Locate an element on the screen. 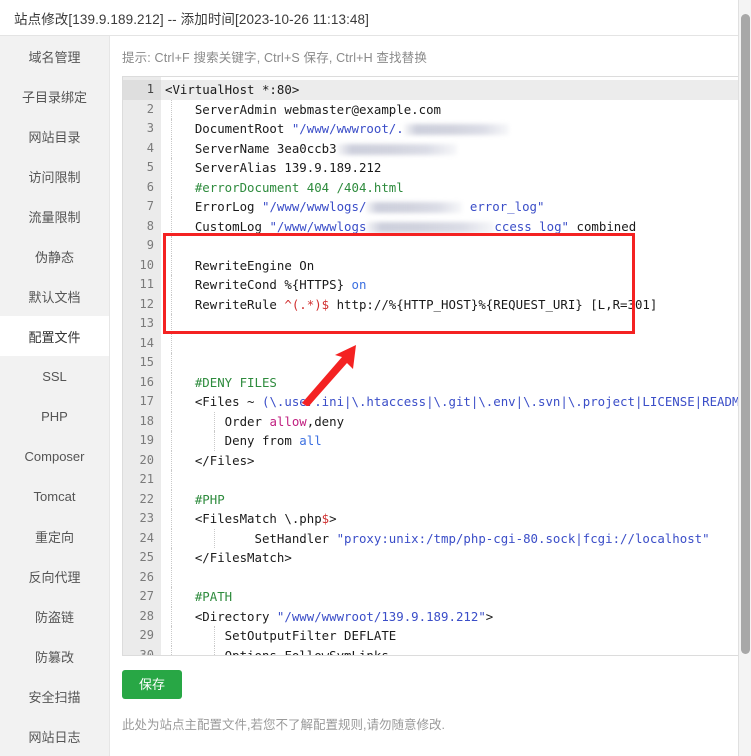 The image size is (751, 756). line-number: 10 is located at coordinates (146, 264).